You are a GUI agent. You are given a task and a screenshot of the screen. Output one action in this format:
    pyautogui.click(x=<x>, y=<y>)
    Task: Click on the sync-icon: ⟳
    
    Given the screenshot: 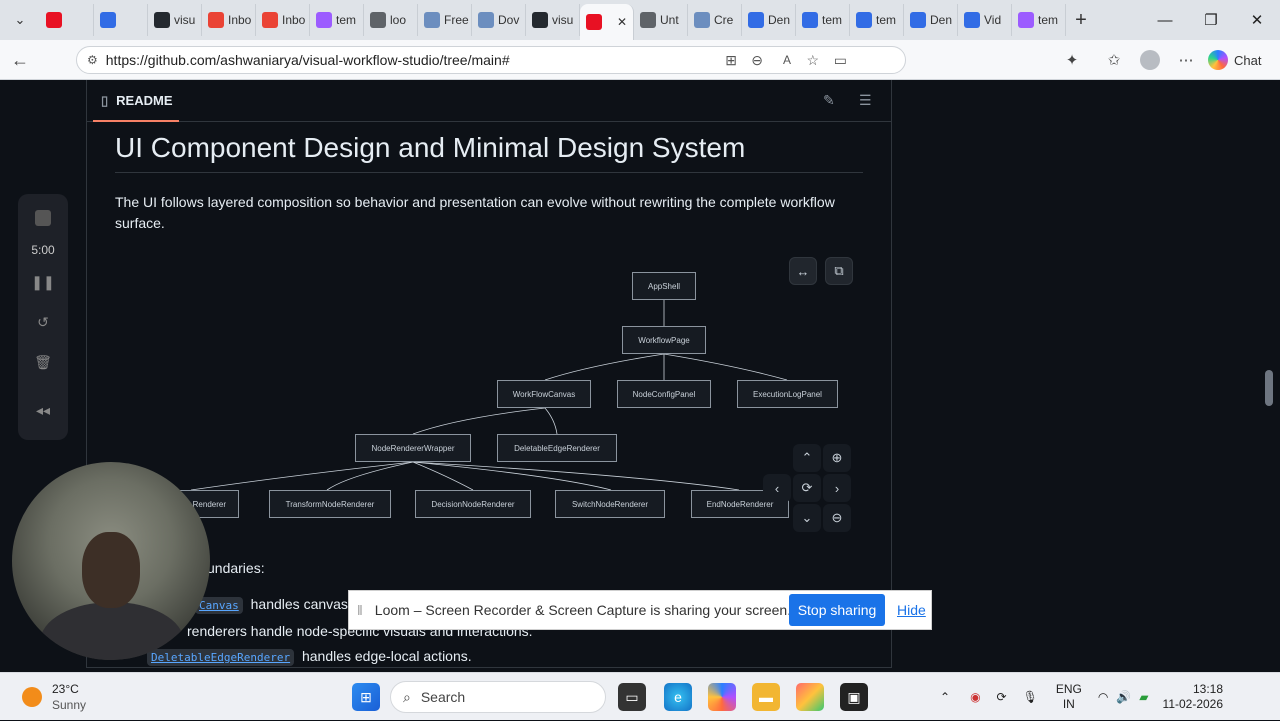 What is the action you would take?
    pyautogui.click(x=1002, y=697)
    